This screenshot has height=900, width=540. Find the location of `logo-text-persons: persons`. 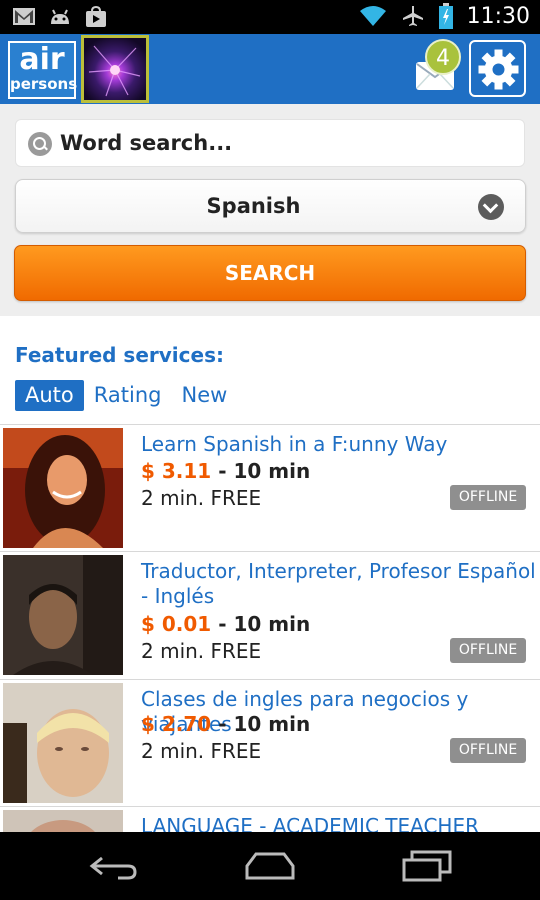

logo-text-persons: persons is located at coordinates (44, 84).